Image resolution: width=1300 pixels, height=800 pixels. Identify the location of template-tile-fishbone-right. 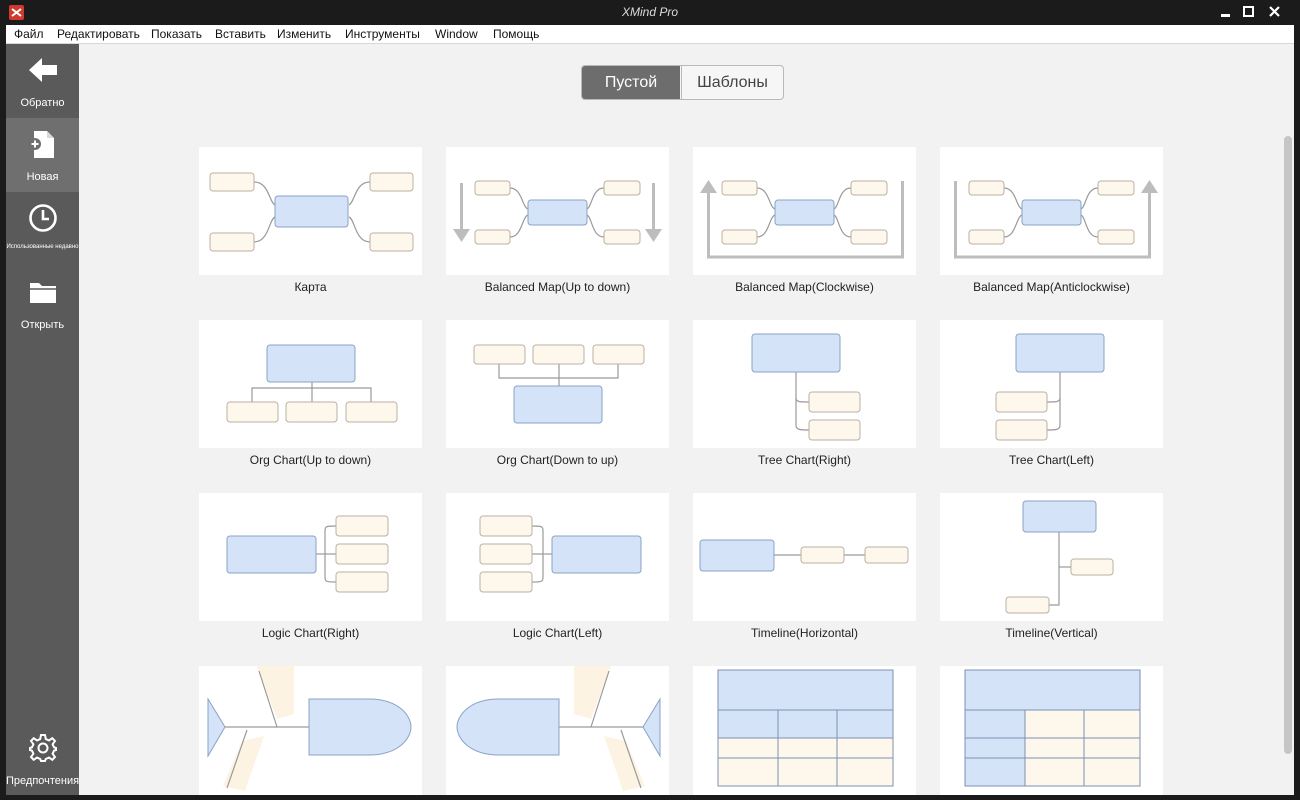
(310, 730).